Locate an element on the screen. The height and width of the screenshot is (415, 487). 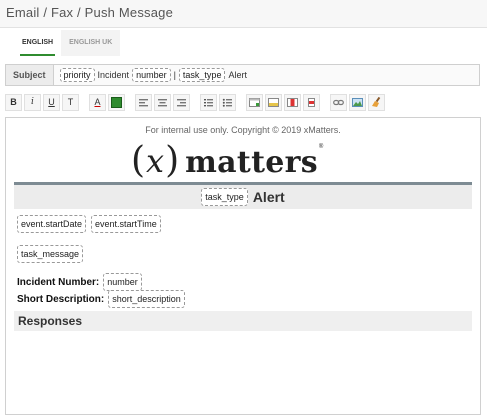
insert-row-button is located at coordinates (273, 102).